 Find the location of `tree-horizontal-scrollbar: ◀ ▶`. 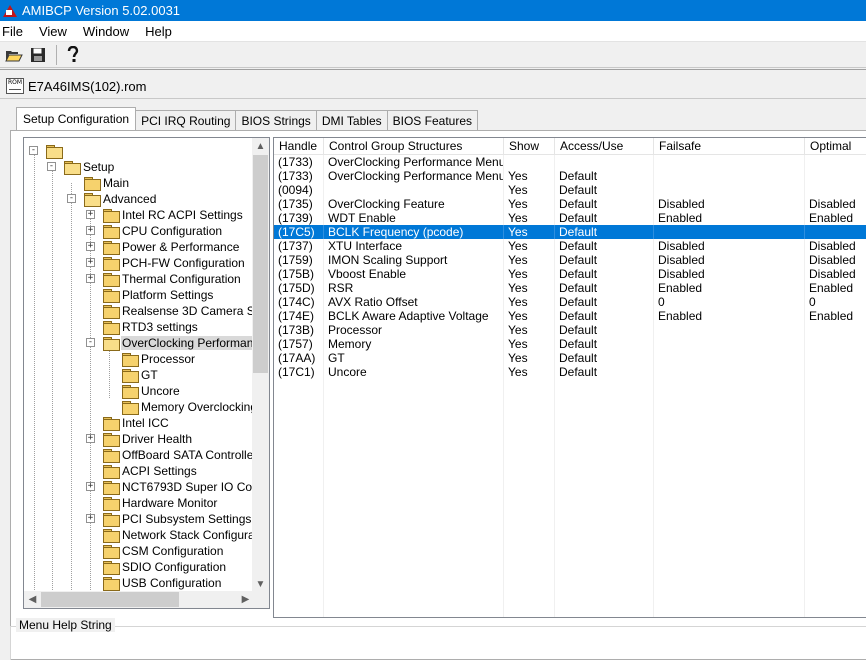

tree-horizontal-scrollbar: ◀ ▶ is located at coordinates (139, 599).